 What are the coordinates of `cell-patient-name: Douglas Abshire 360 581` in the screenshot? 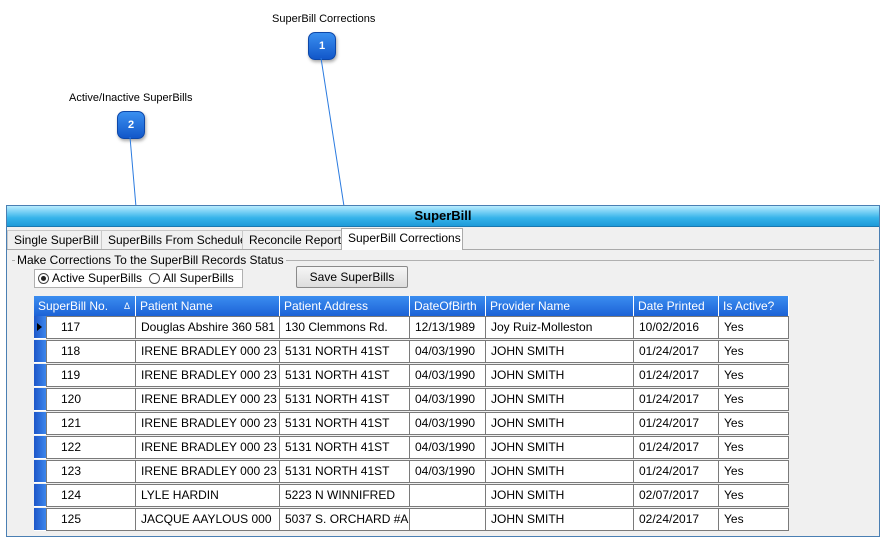 It's located at (208, 327).